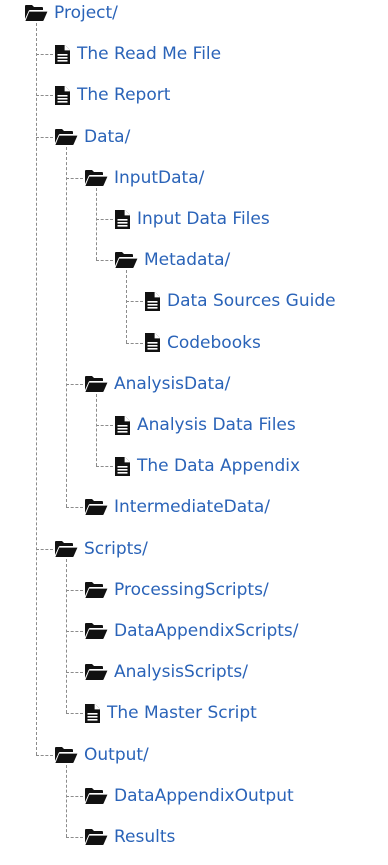  What do you see at coordinates (206, 631) in the screenshot?
I see `folder-label: DataAppendixScripts/` at bounding box center [206, 631].